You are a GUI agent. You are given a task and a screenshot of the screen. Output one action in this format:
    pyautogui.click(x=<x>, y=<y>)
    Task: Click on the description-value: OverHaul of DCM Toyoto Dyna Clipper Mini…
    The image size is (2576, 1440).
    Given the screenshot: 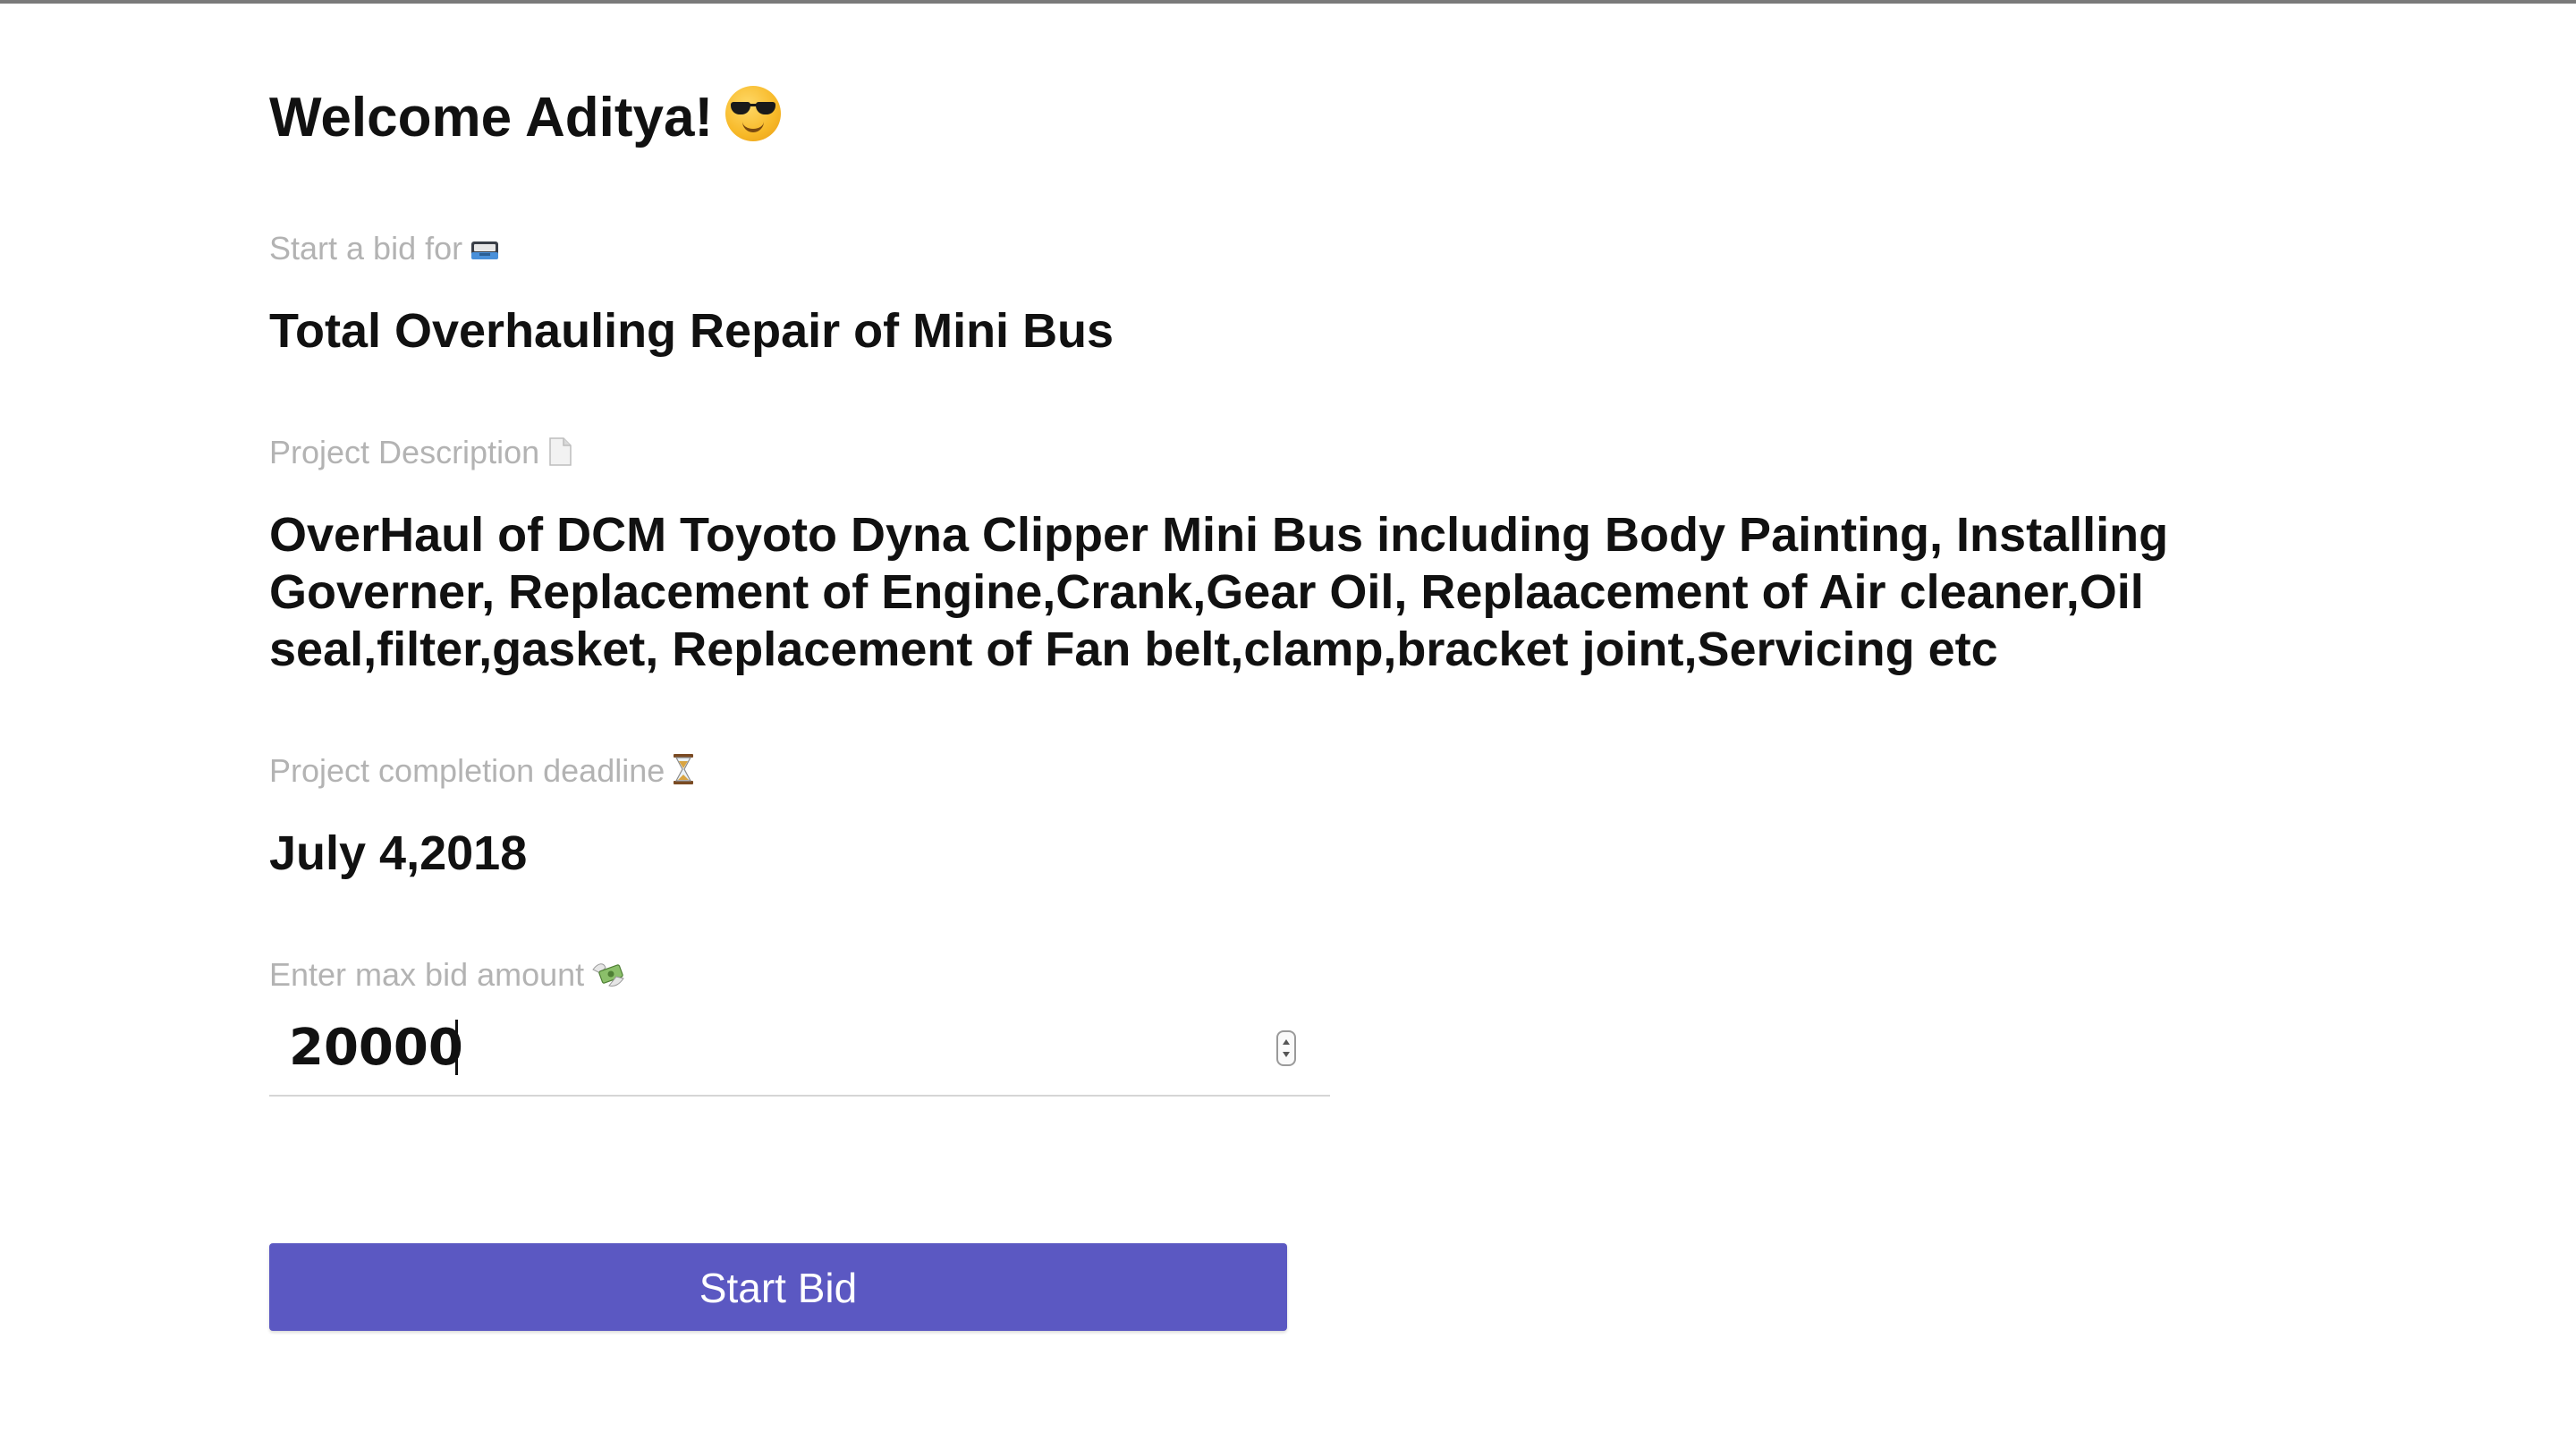 What is the action you would take?
    pyautogui.click(x=1219, y=592)
    